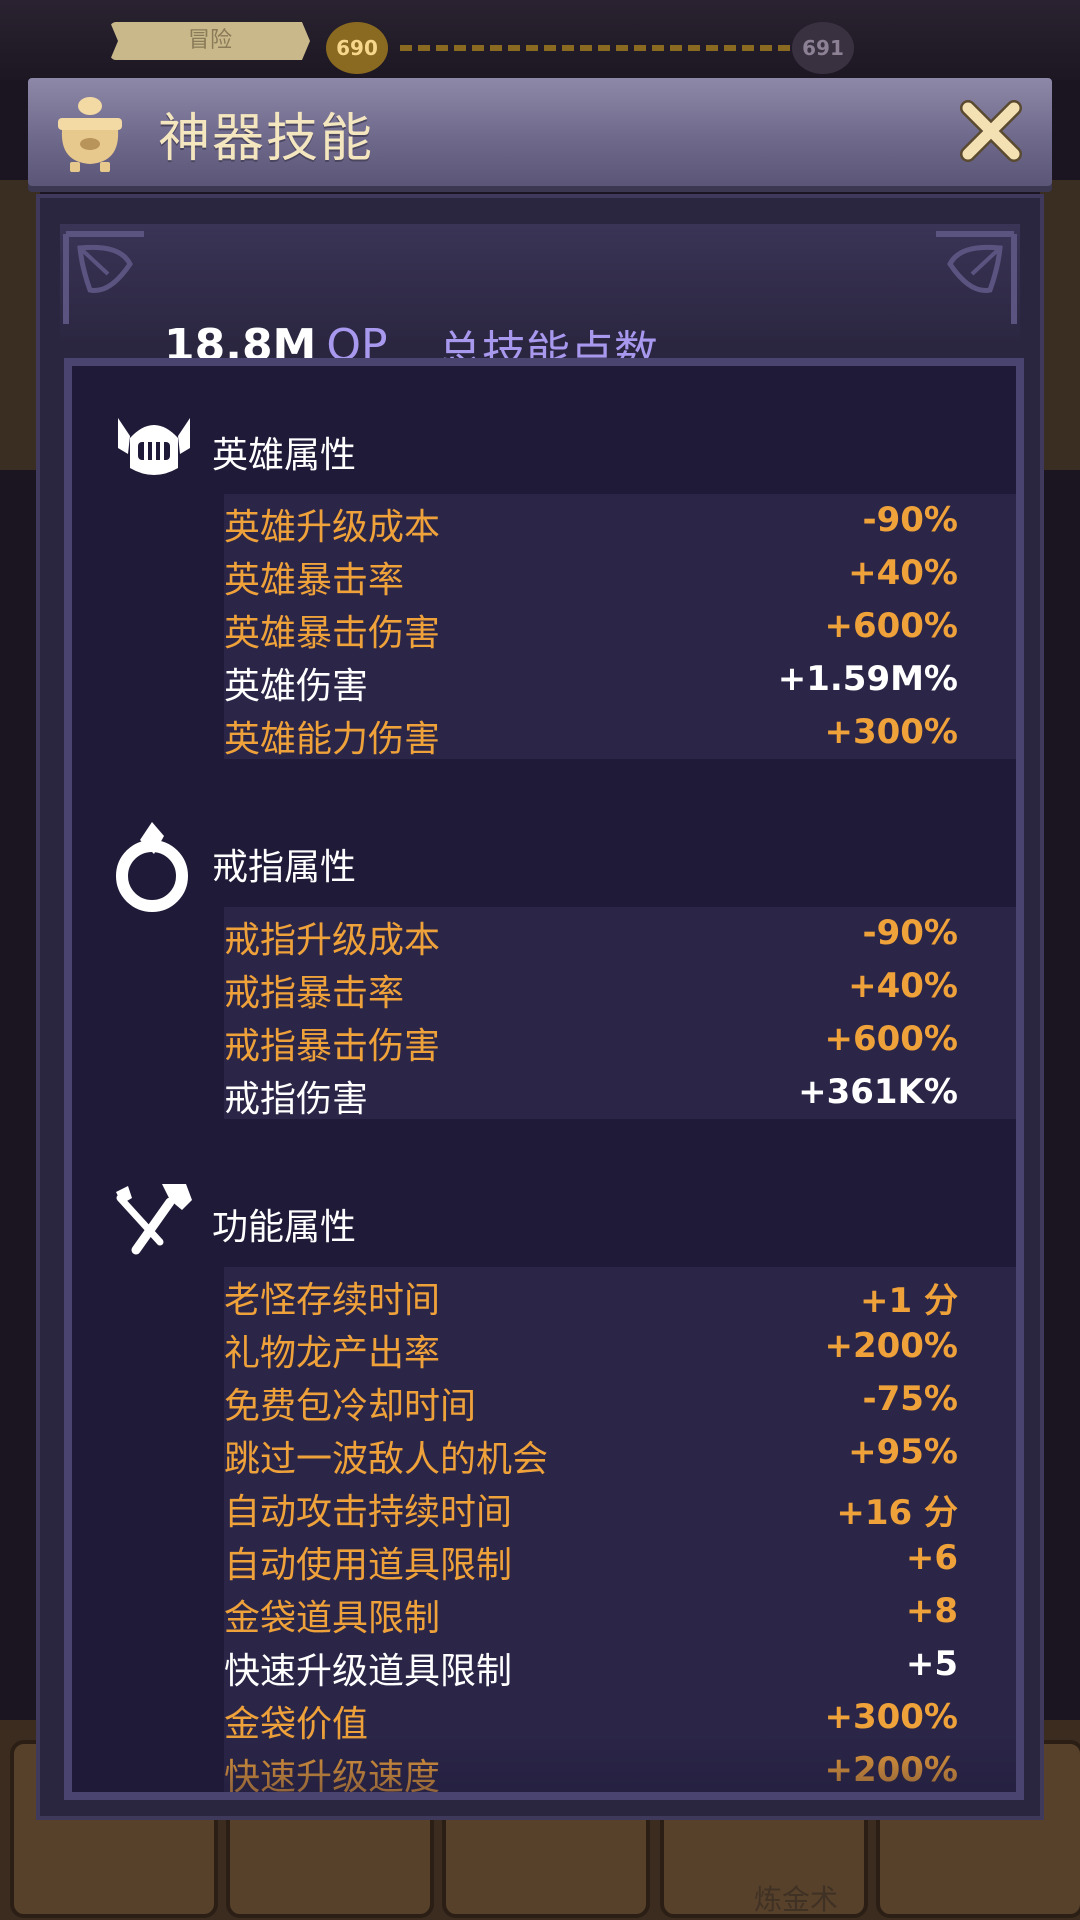  What do you see at coordinates (332, 633) in the screenshot?
I see `stat-name: 英雄暴击伤害` at bounding box center [332, 633].